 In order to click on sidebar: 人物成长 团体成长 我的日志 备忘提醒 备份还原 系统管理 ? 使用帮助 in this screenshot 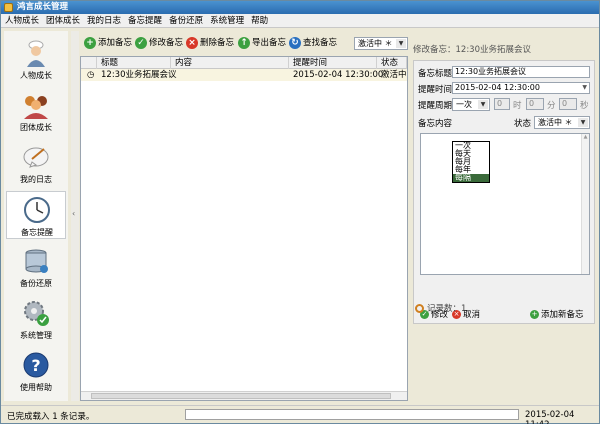, I will do `click(36, 216)`.